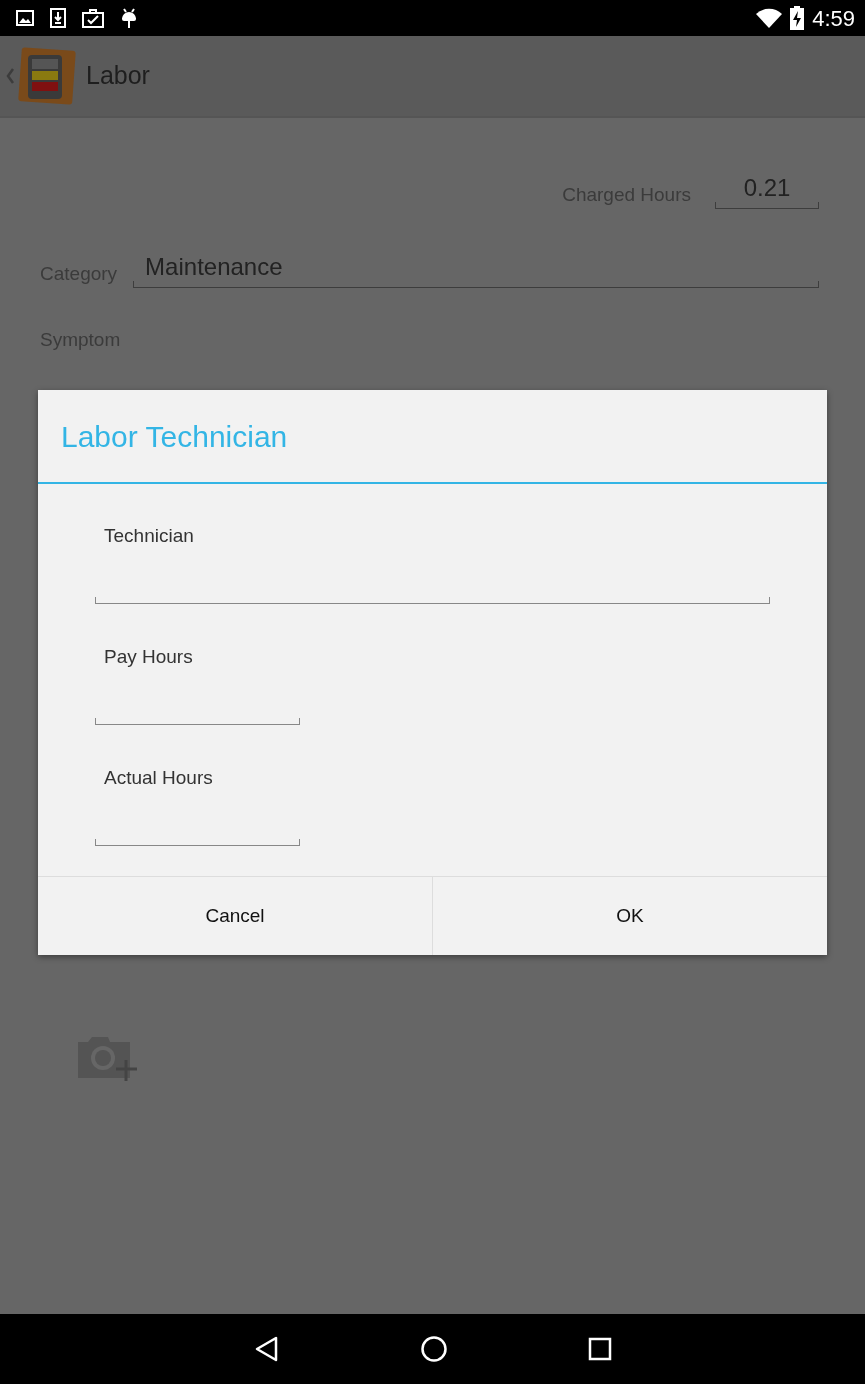 The image size is (865, 1384). What do you see at coordinates (58, 18) in the screenshot?
I see `download-icon` at bounding box center [58, 18].